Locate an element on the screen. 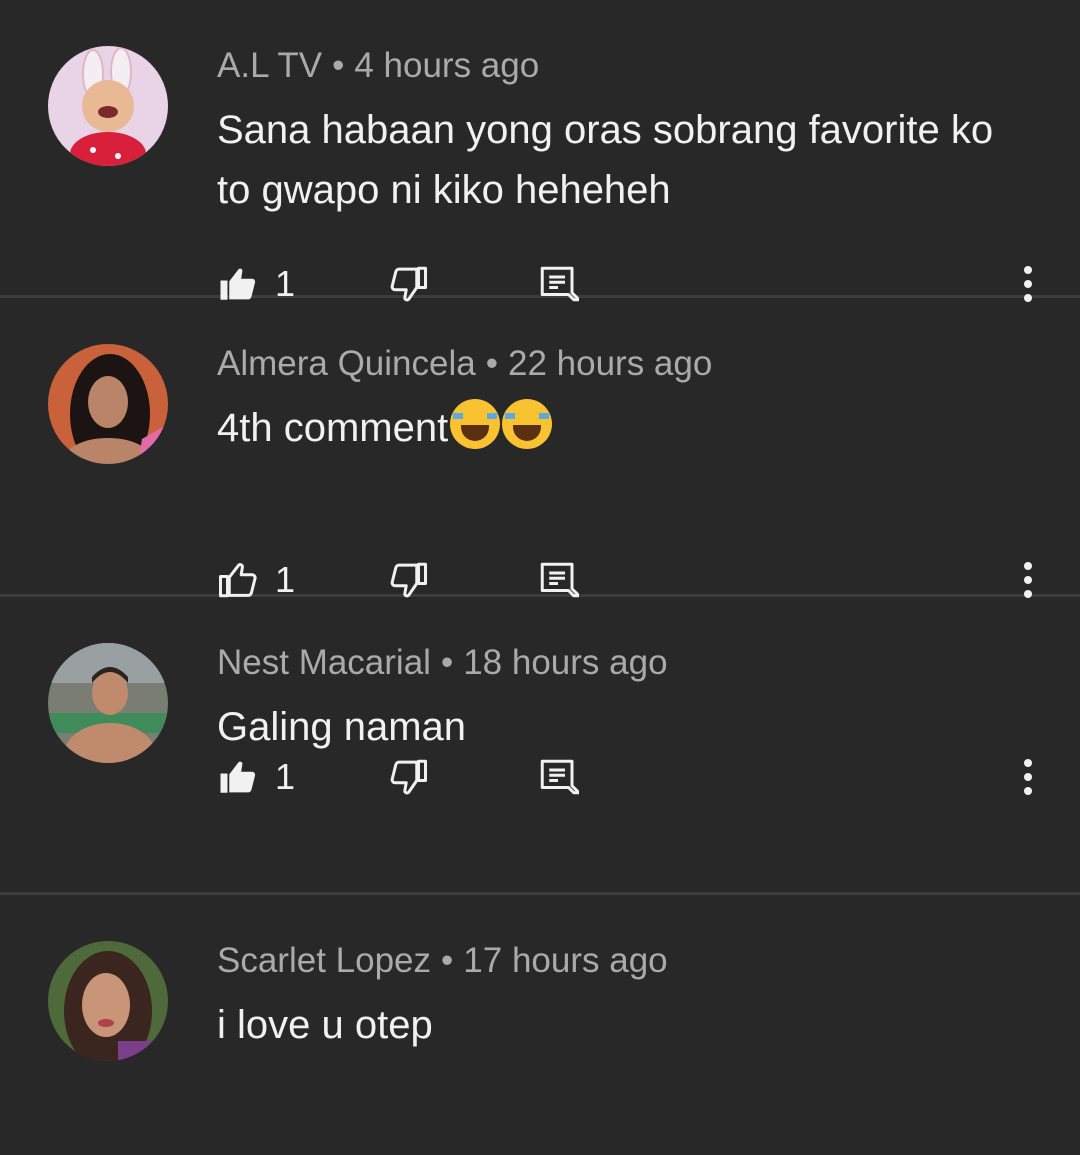 The height and width of the screenshot is (1155, 1080). timestamp: 22 hours ago is located at coordinates (610, 363).